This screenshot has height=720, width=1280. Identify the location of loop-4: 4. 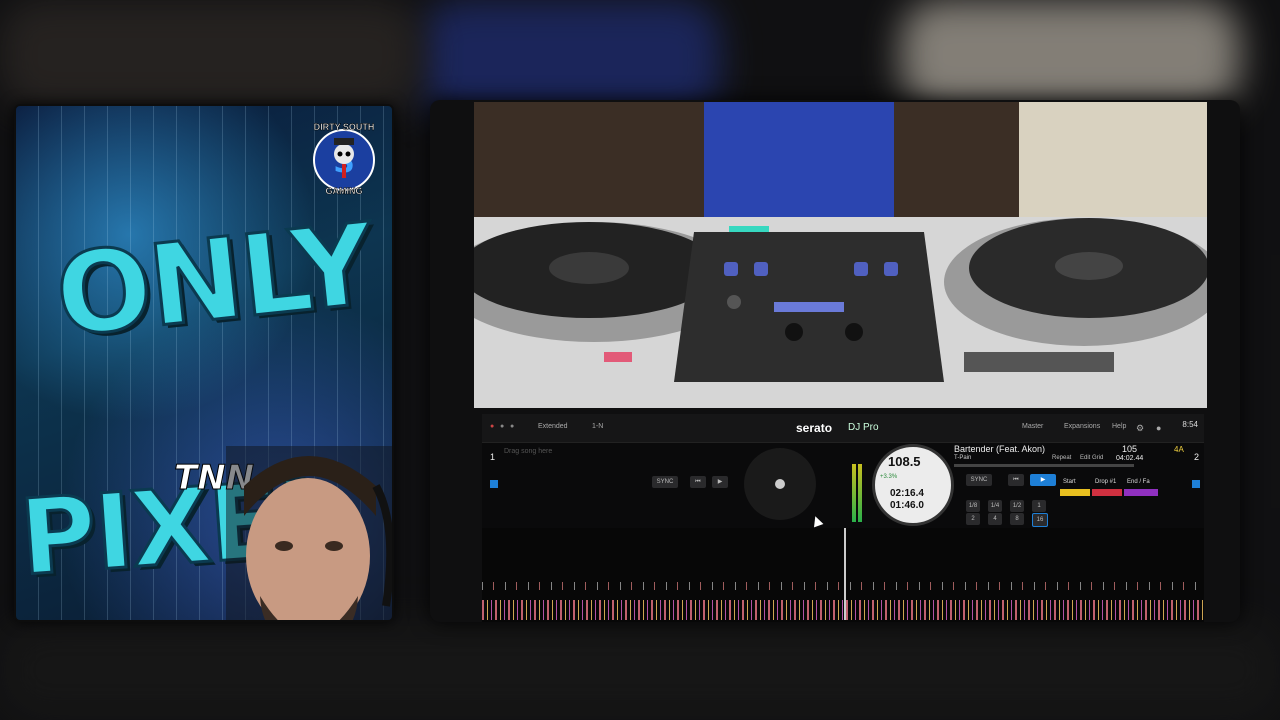
(995, 519).